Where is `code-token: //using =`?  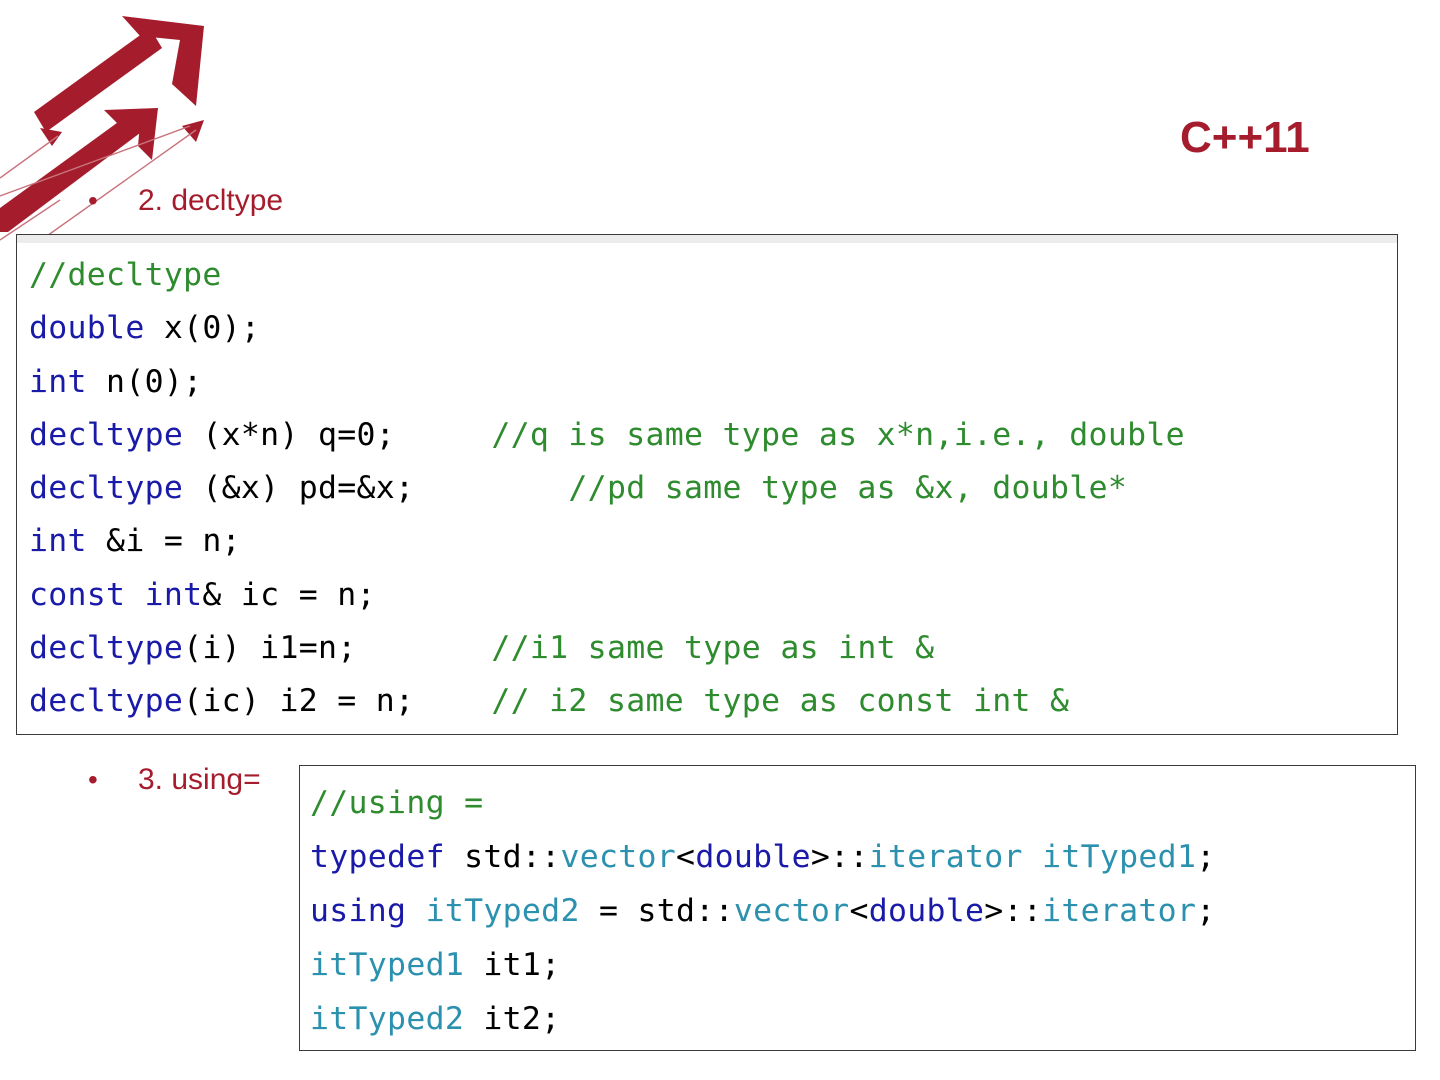
code-token: //using = is located at coordinates (397, 803).